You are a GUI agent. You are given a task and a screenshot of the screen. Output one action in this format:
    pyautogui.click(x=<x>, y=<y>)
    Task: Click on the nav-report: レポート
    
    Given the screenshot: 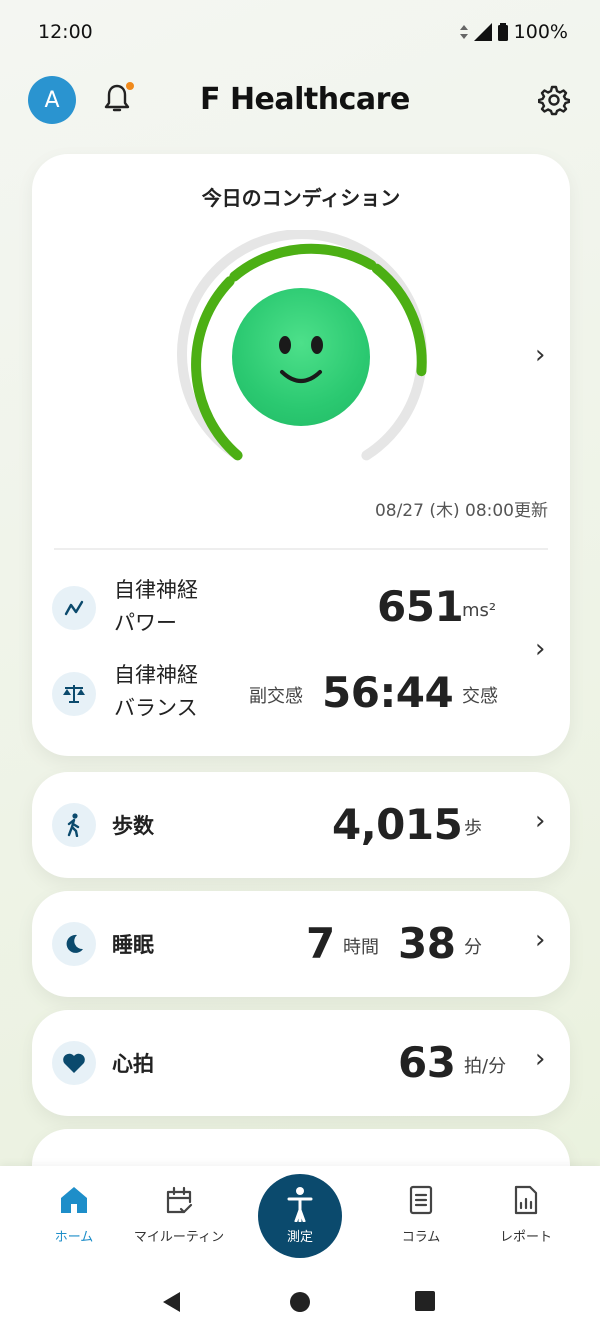 What is the action you would take?
    pyautogui.click(x=526, y=1214)
    